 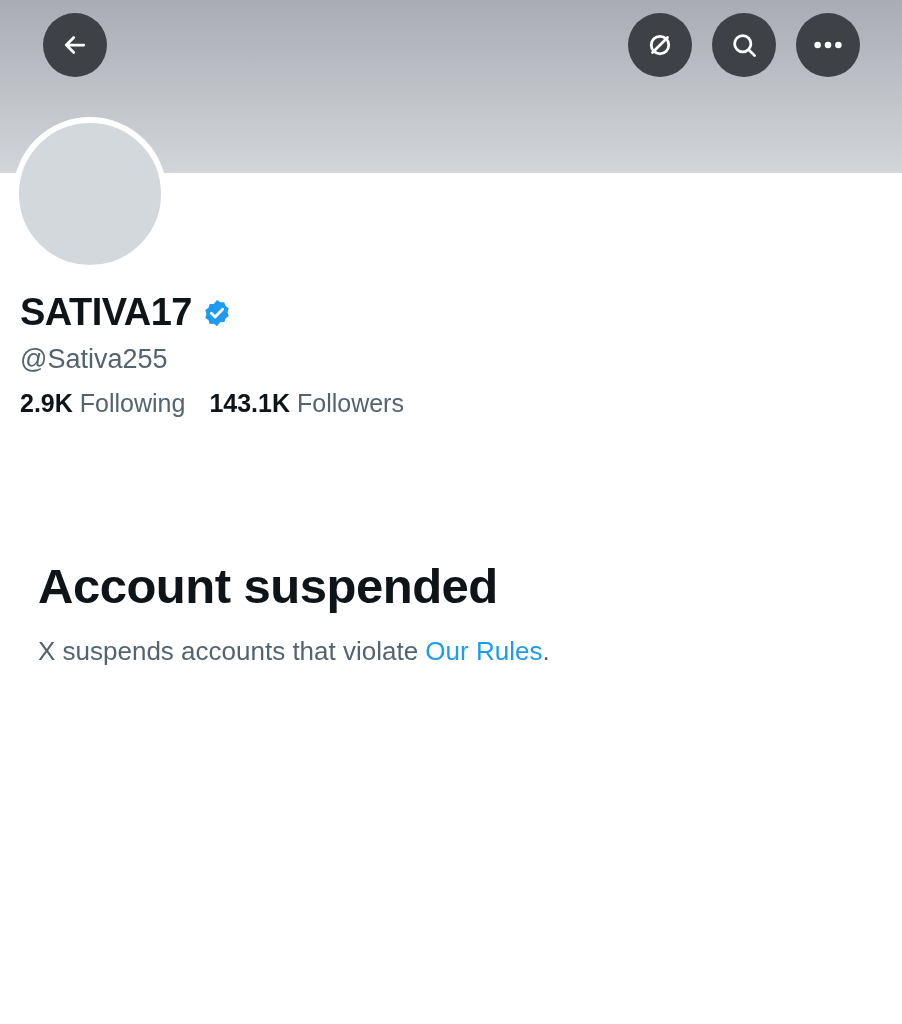 What do you see at coordinates (350, 403) in the screenshot?
I see `stat-label: Followers` at bounding box center [350, 403].